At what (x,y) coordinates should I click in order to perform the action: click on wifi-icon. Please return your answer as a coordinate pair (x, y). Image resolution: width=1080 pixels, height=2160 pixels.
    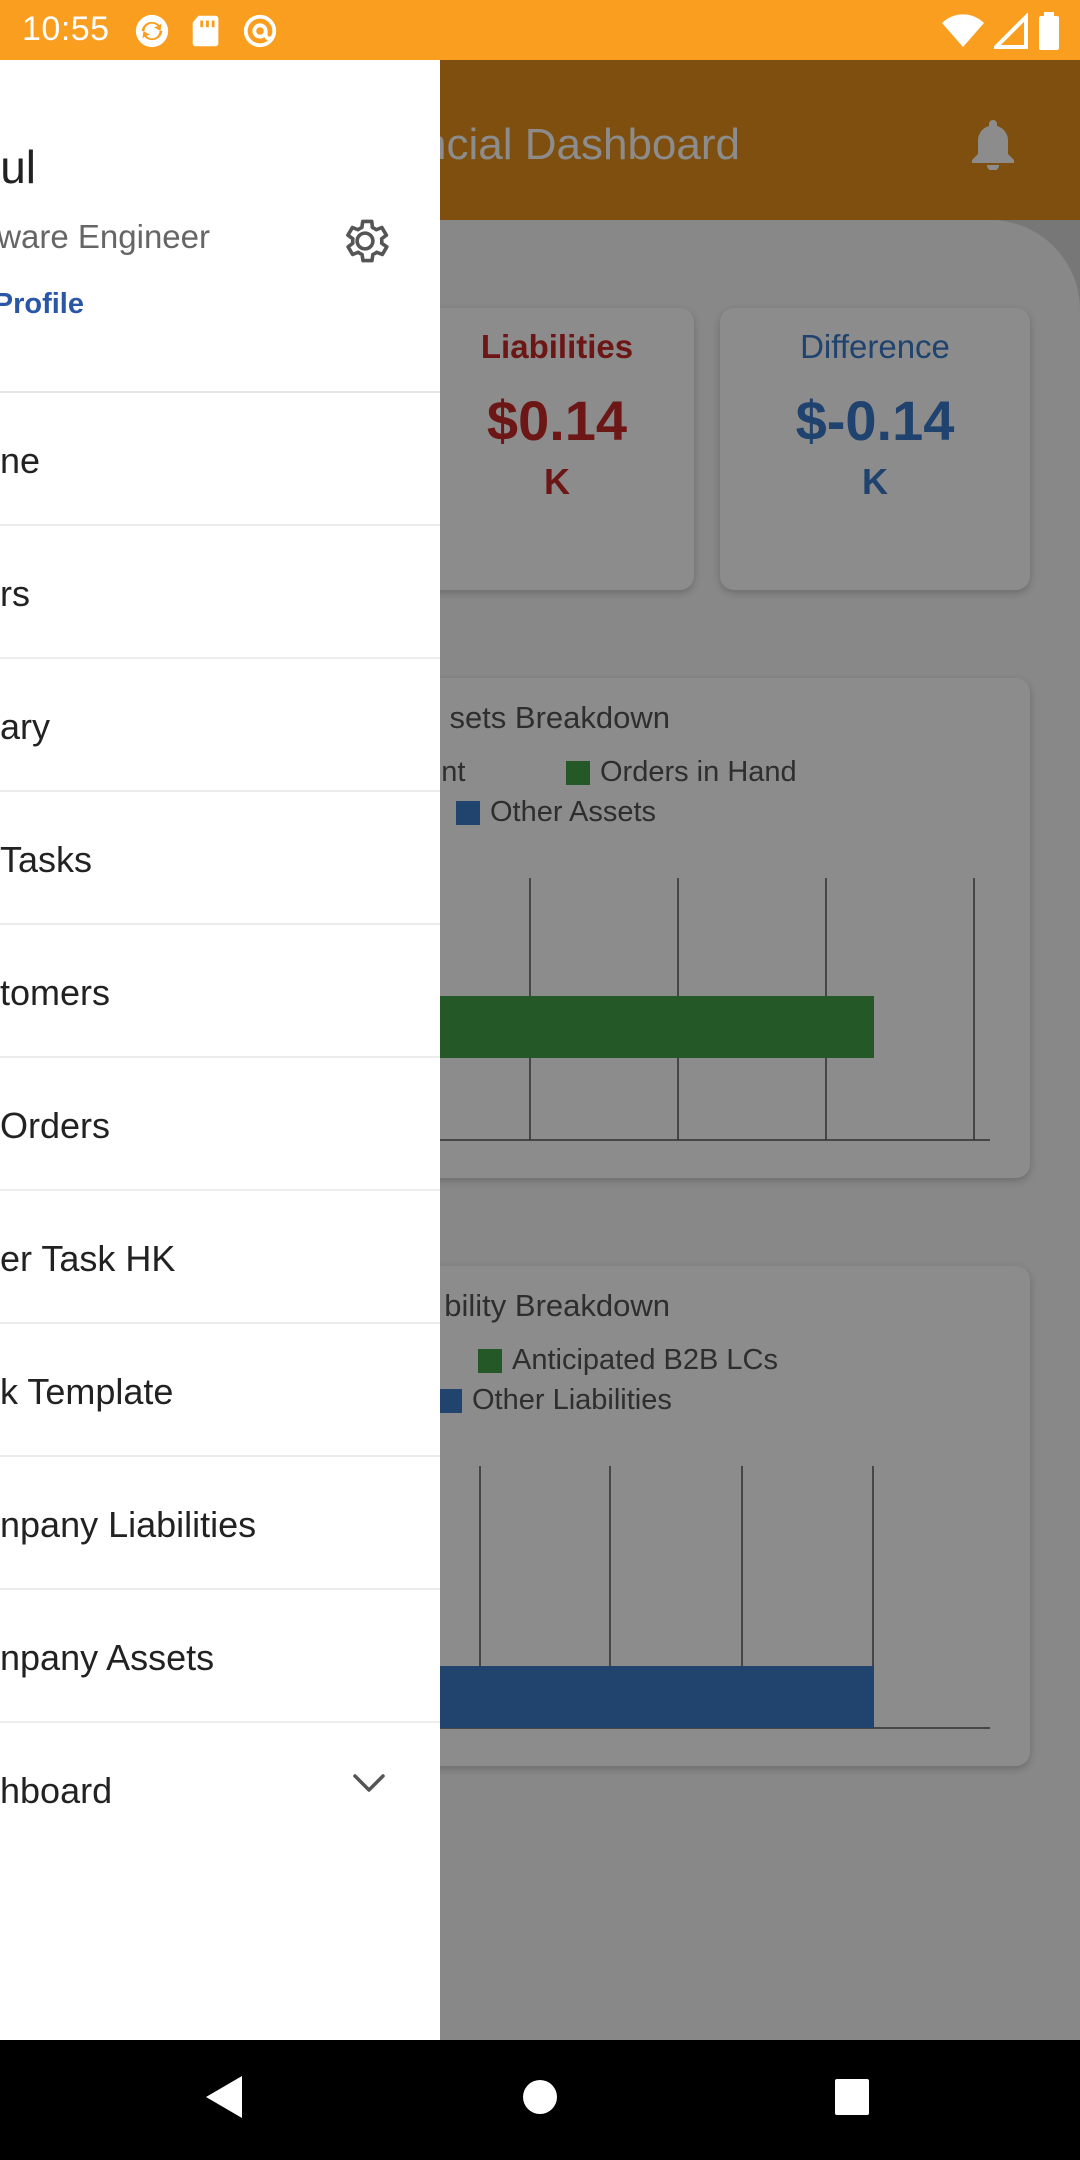
    Looking at the image, I should click on (963, 30).